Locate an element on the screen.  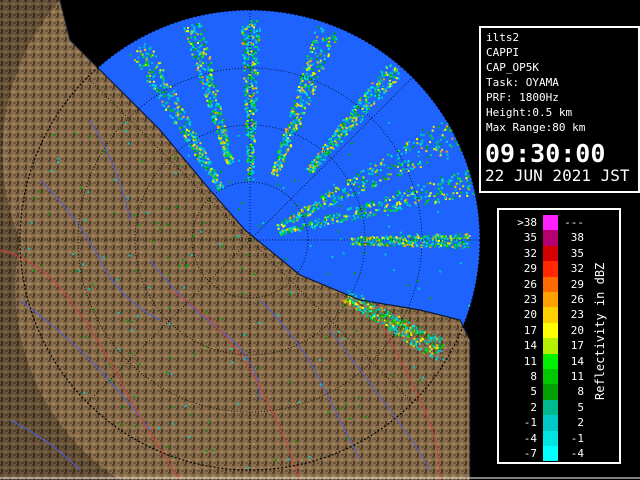
legend-swatch is located at coordinates (550, 438).